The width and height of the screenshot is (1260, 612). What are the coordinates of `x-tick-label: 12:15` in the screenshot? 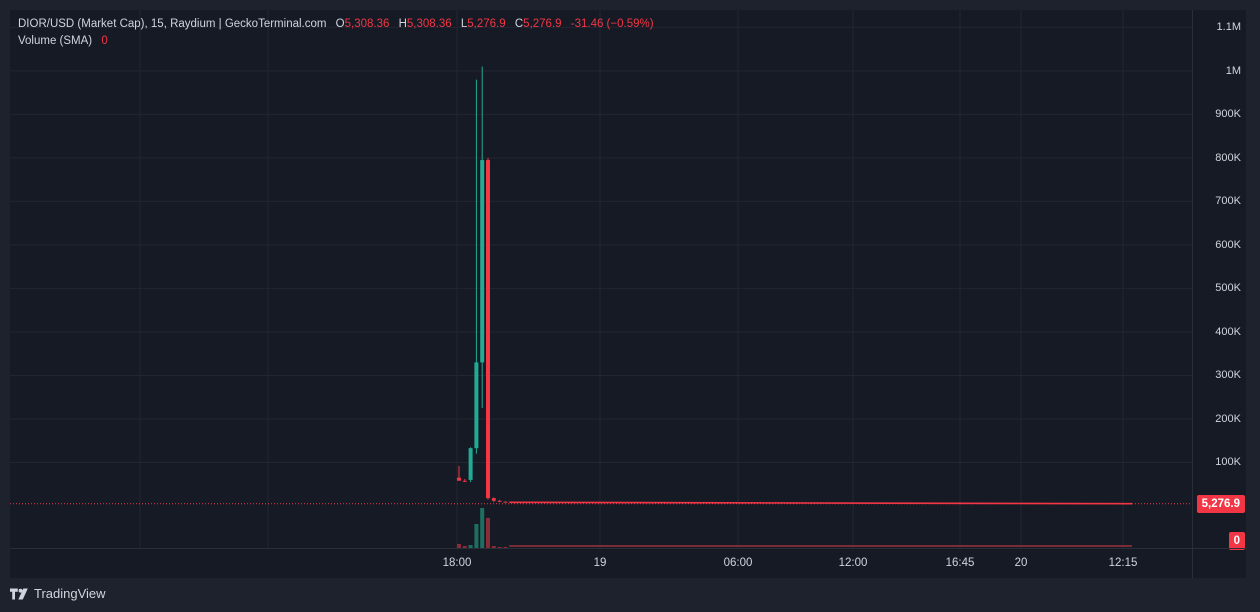 It's located at (1123, 563).